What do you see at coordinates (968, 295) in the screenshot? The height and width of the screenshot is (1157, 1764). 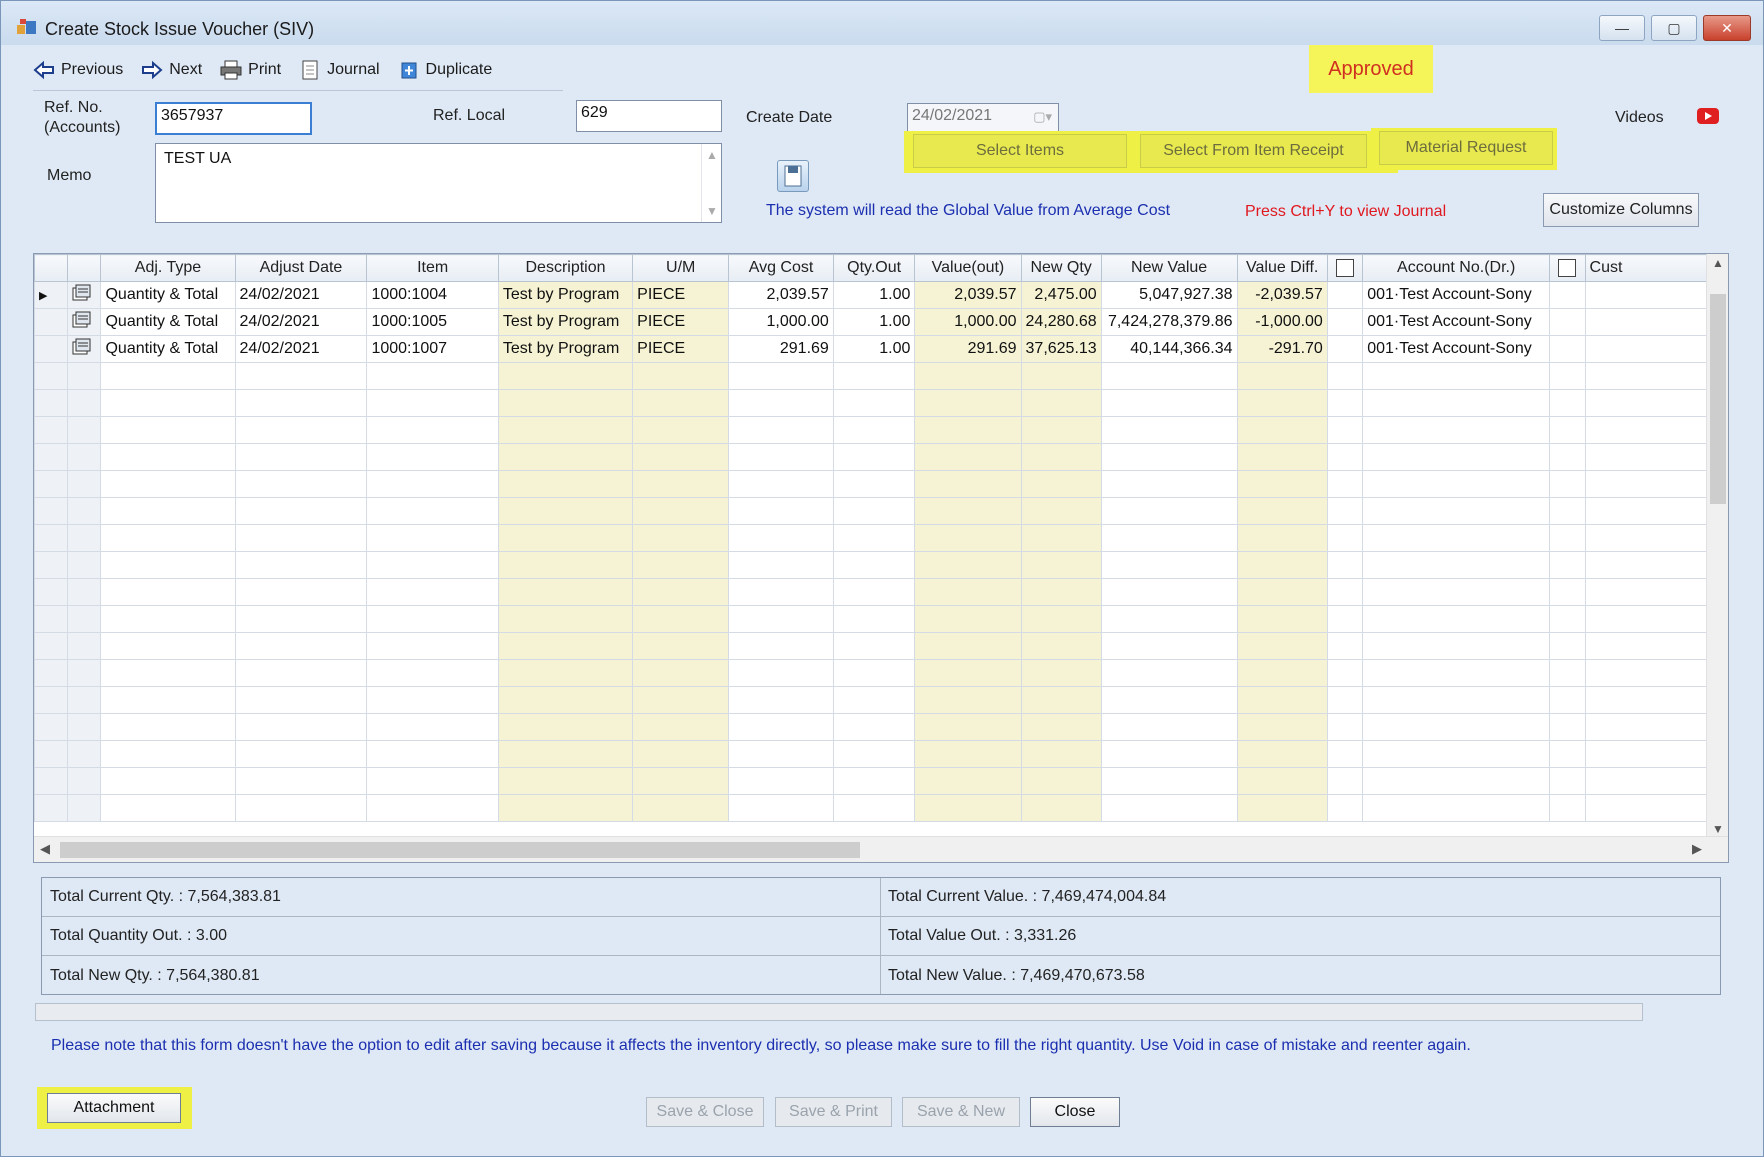 I see `grid-cell: 2,039.57` at bounding box center [968, 295].